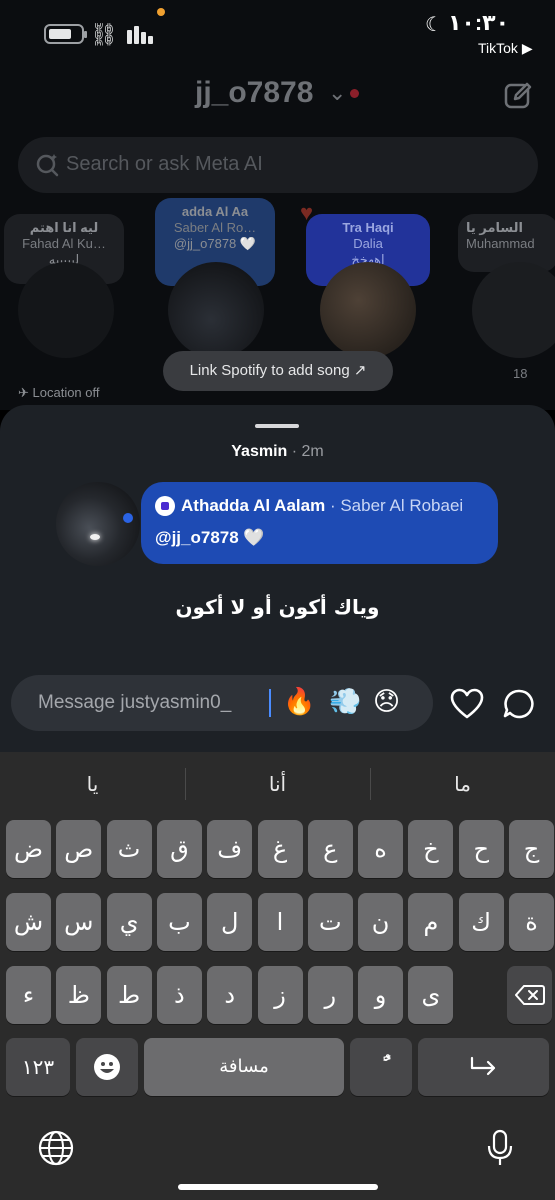  I want to click on letter-key: ت, so click(330, 922).